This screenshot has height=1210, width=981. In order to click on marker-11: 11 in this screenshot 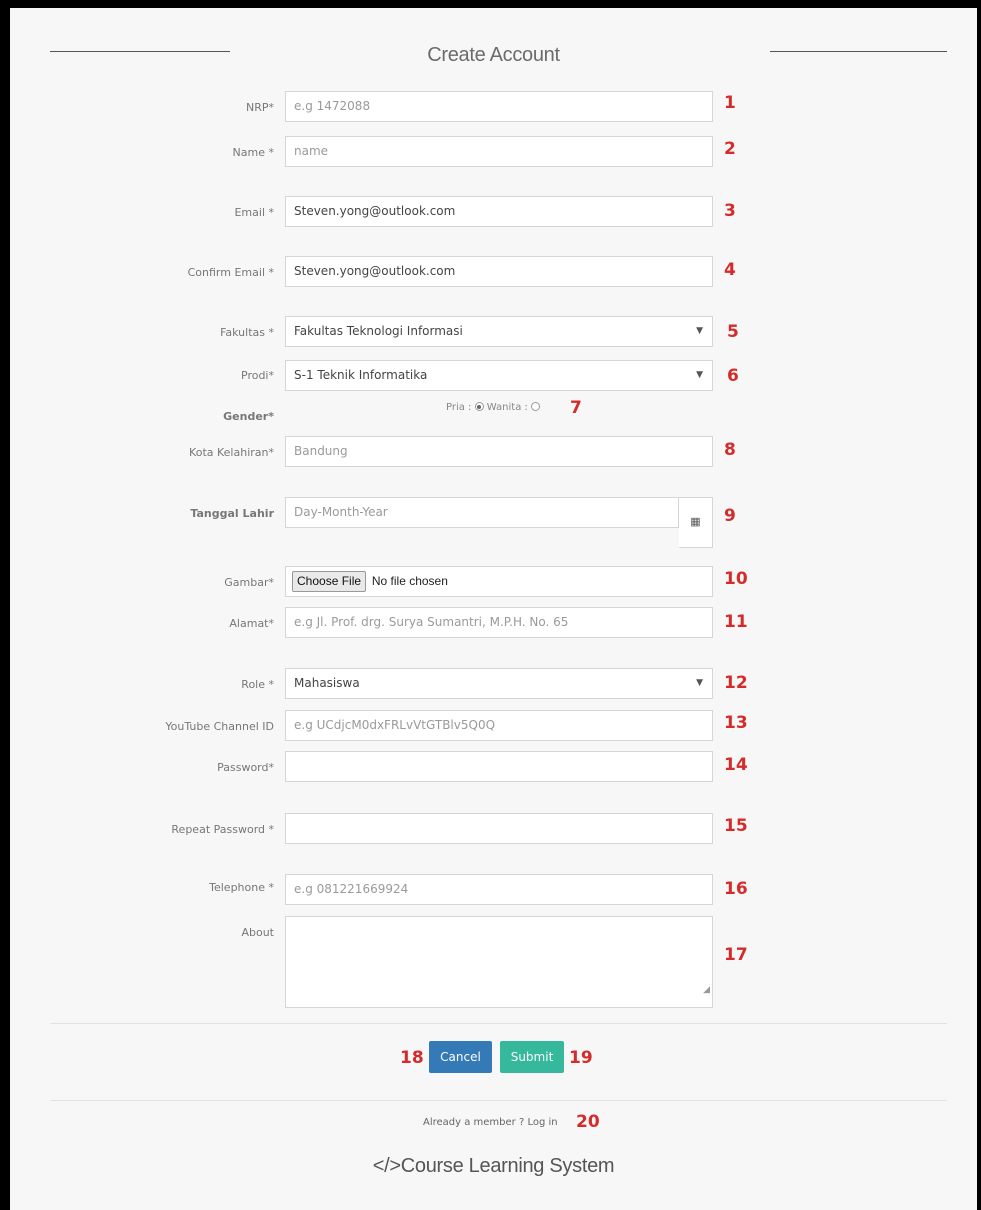, I will do `click(736, 622)`.